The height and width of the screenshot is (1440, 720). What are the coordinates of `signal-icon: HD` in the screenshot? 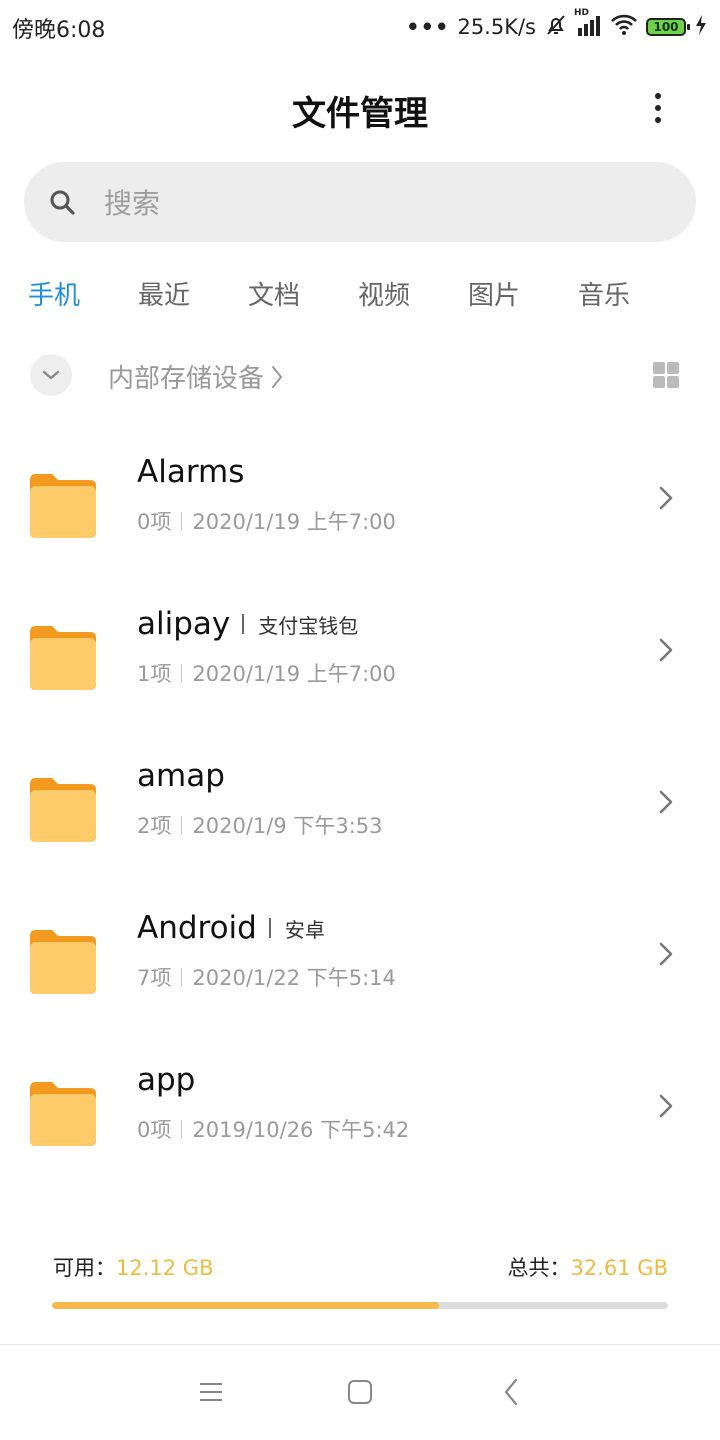 It's located at (588, 24).